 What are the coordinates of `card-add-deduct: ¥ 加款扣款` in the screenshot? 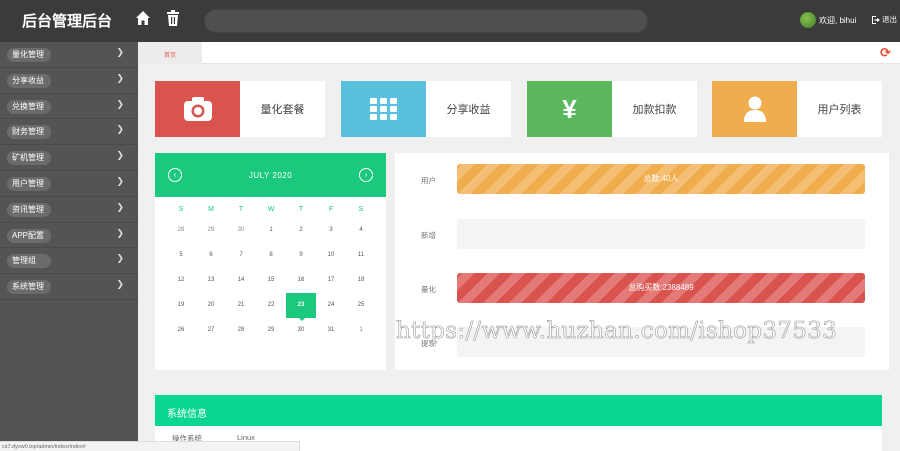 It's located at (612, 109).